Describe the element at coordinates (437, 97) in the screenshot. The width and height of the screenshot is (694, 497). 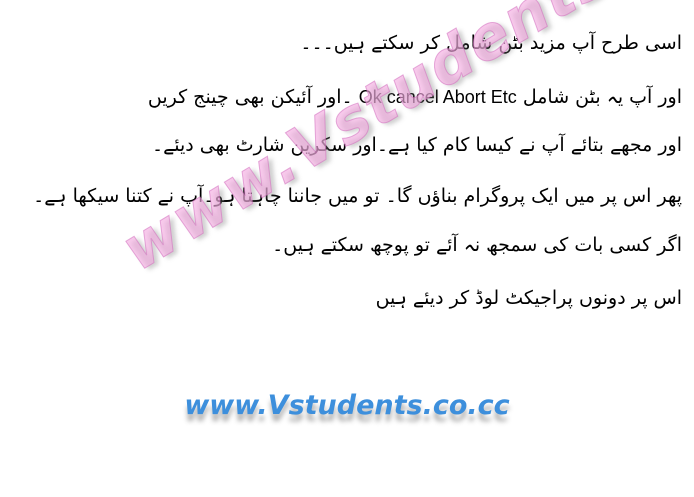
I see `button-names-text: Ok cancel Abort Etc` at that location.